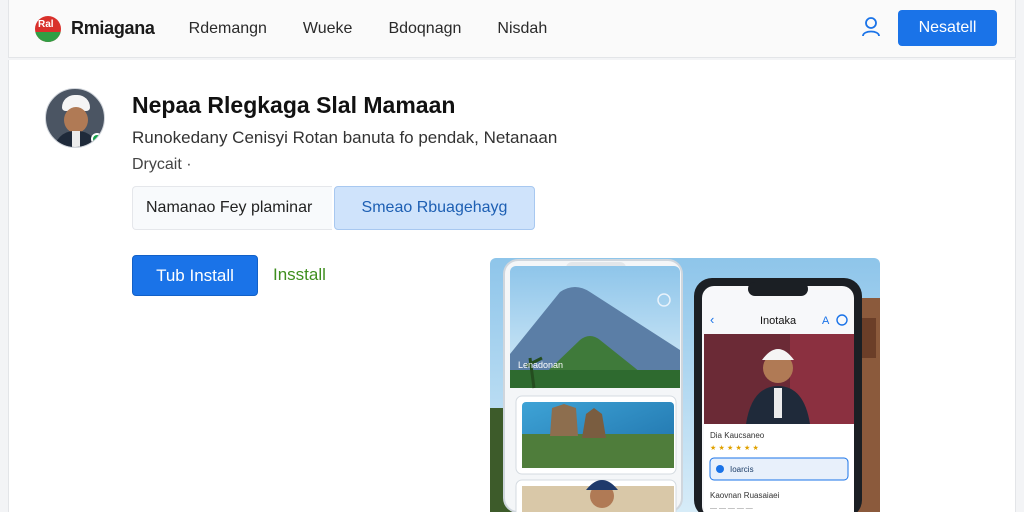 The image size is (1024, 512). I want to click on phone-footer-title: Kaovnan Ruasaiaei, so click(745, 495).